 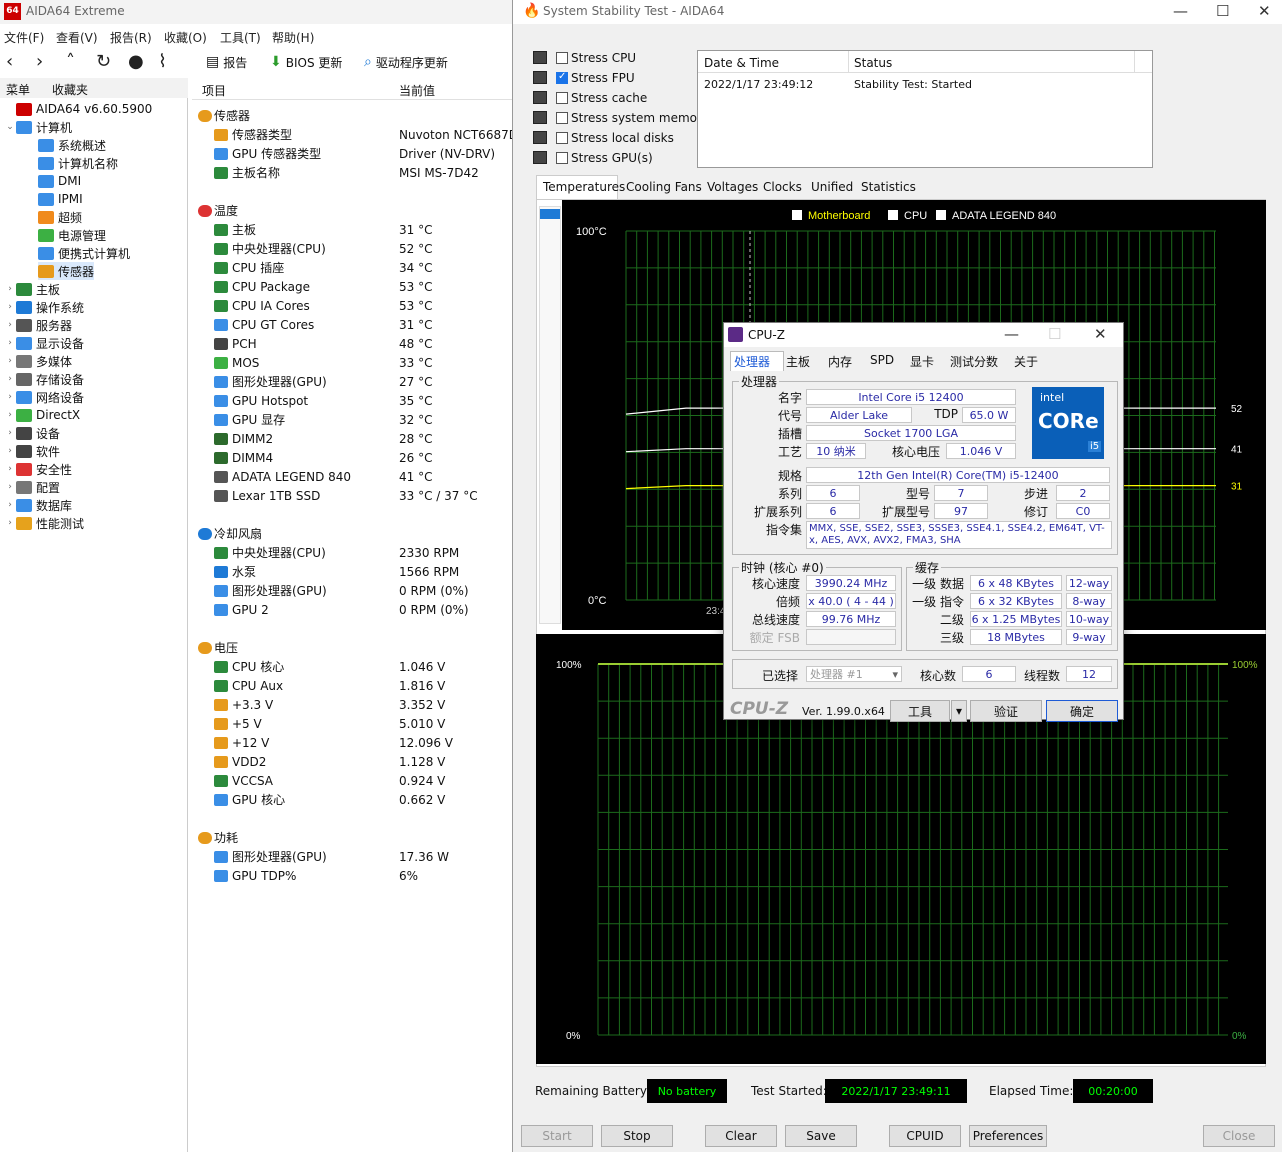 I want to click on tab-clocks: Clocks, so click(x=782, y=187).